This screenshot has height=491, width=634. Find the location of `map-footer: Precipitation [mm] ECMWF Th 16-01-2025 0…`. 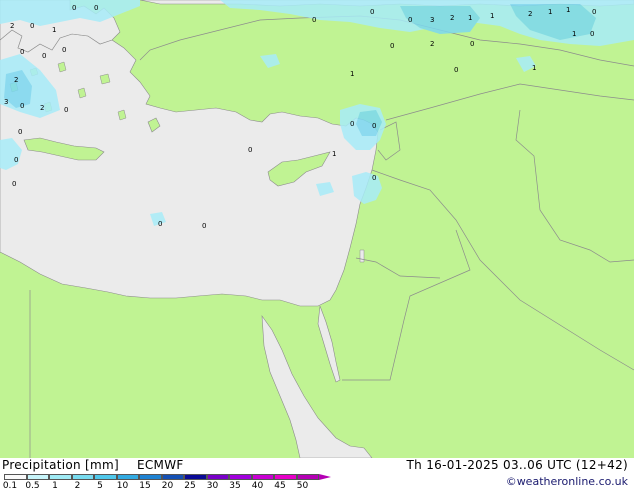

map-footer: Precipitation [mm] ECMWF Th 16-01-2025 0… is located at coordinates (317, 474).